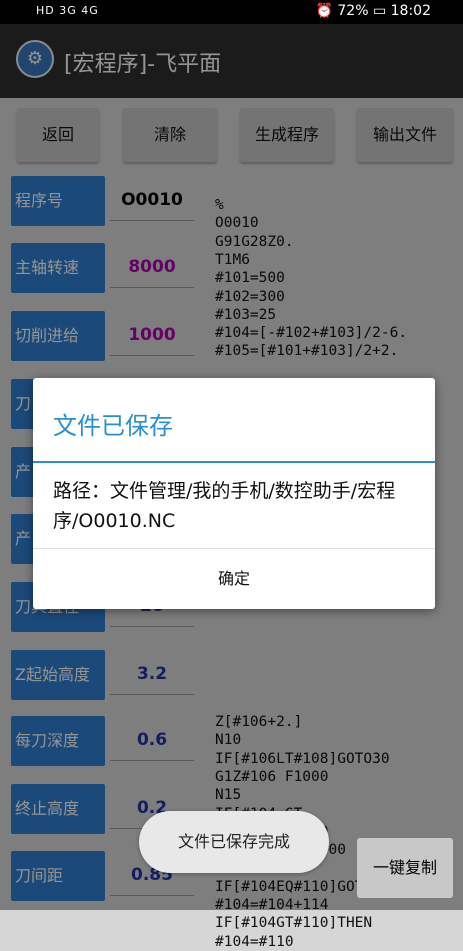  Describe the element at coordinates (67, 10) in the screenshot. I see `signal-indicators: HD 3G 4G` at that location.